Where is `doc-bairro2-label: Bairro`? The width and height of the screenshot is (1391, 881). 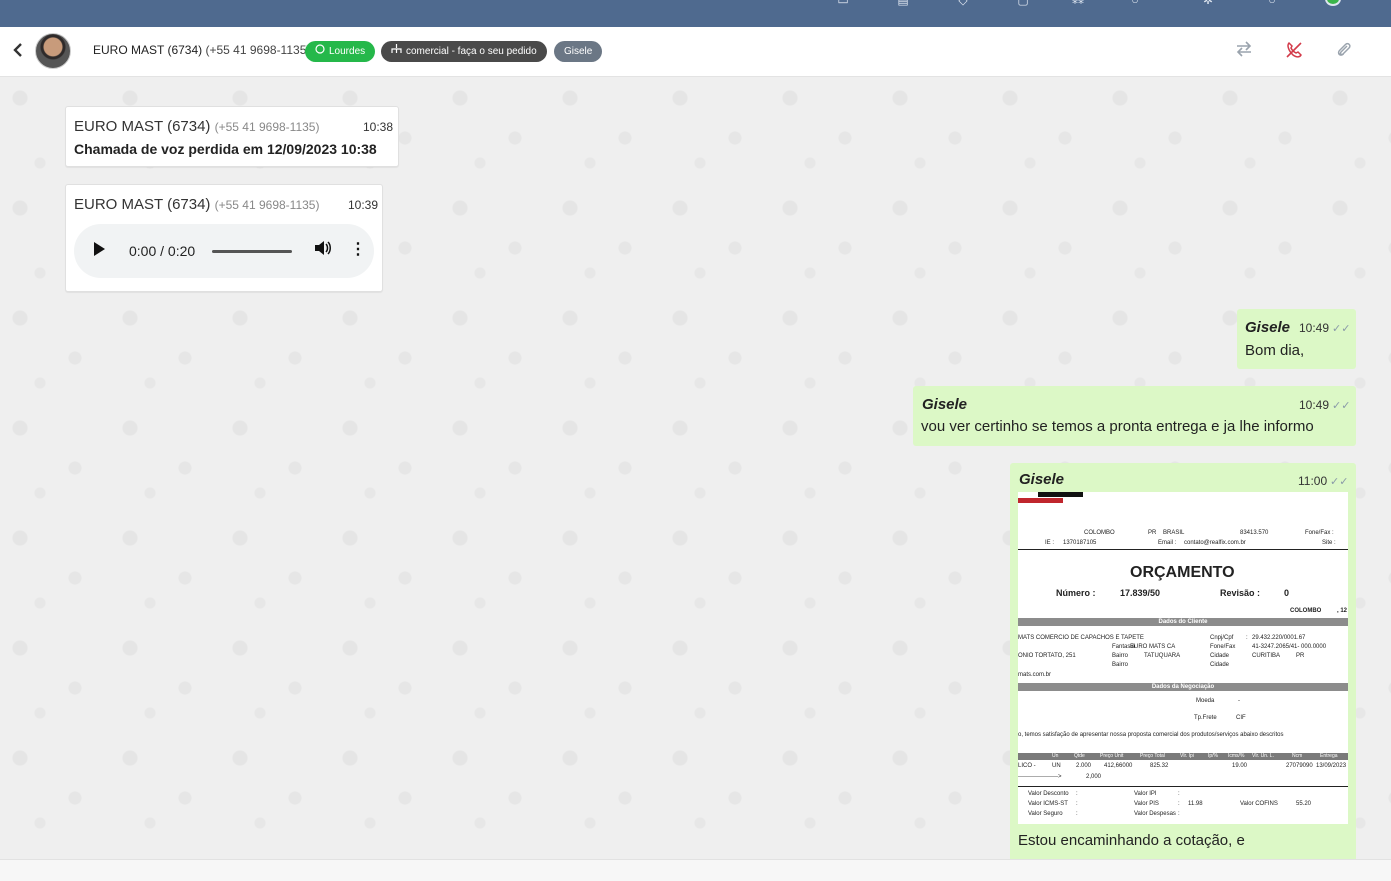 doc-bairro2-label: Bairro is located at coordinates (1120, 665).